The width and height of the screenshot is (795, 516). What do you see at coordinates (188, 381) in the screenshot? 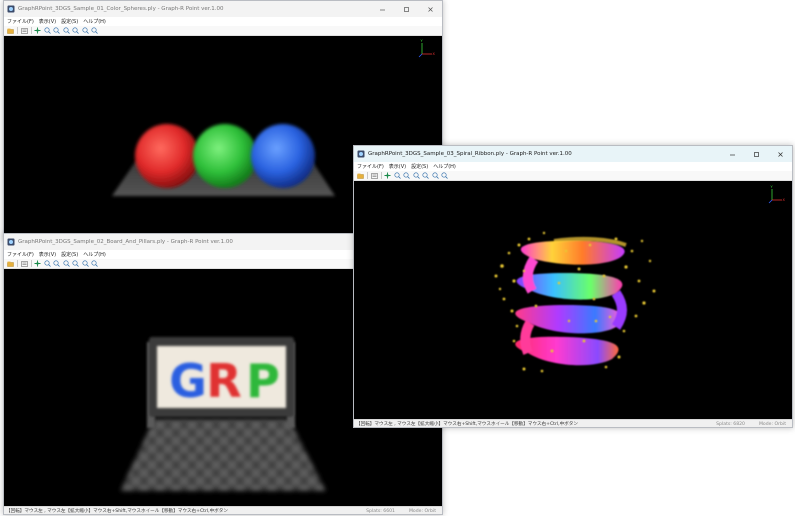
I see `board-letter-g: G` at bounding box center [188, 381].